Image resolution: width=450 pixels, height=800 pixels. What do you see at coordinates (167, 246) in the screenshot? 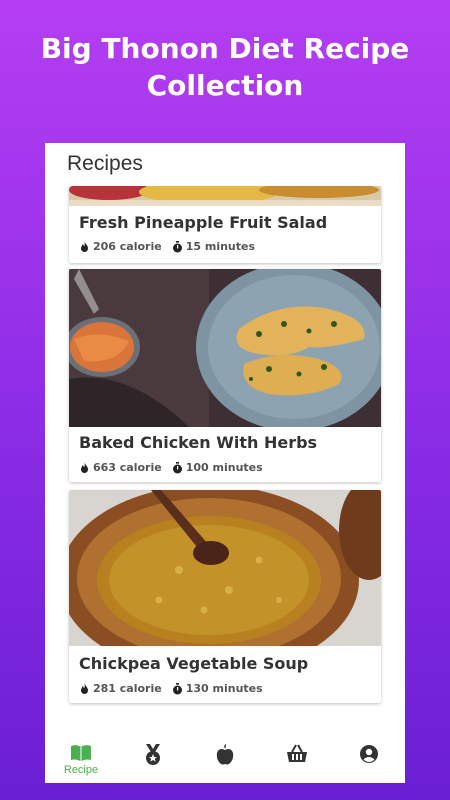
I see `recipe-meta: 206 calorie 15 minutes` at bounding box center [167, 246].